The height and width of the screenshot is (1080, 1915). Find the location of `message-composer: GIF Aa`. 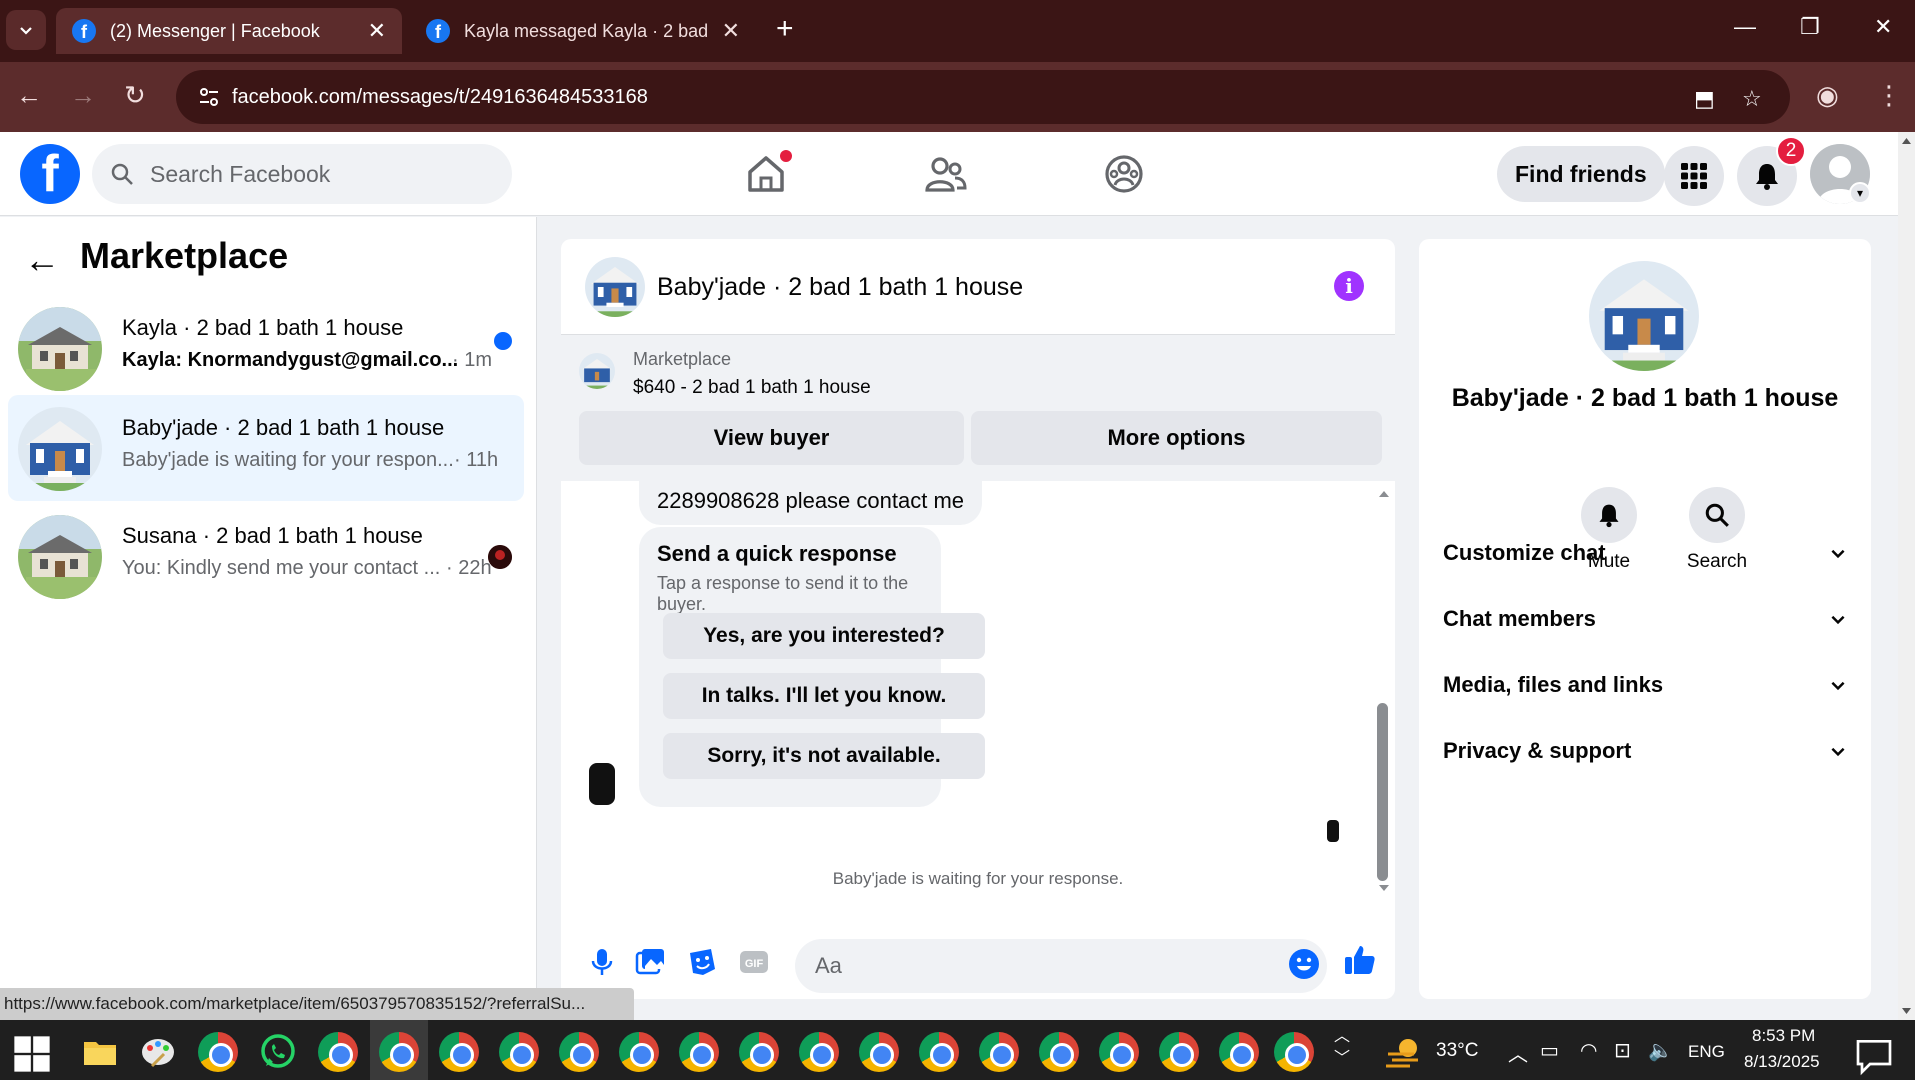

message-composer: GIF Aa is located at coordinates (978, 962).